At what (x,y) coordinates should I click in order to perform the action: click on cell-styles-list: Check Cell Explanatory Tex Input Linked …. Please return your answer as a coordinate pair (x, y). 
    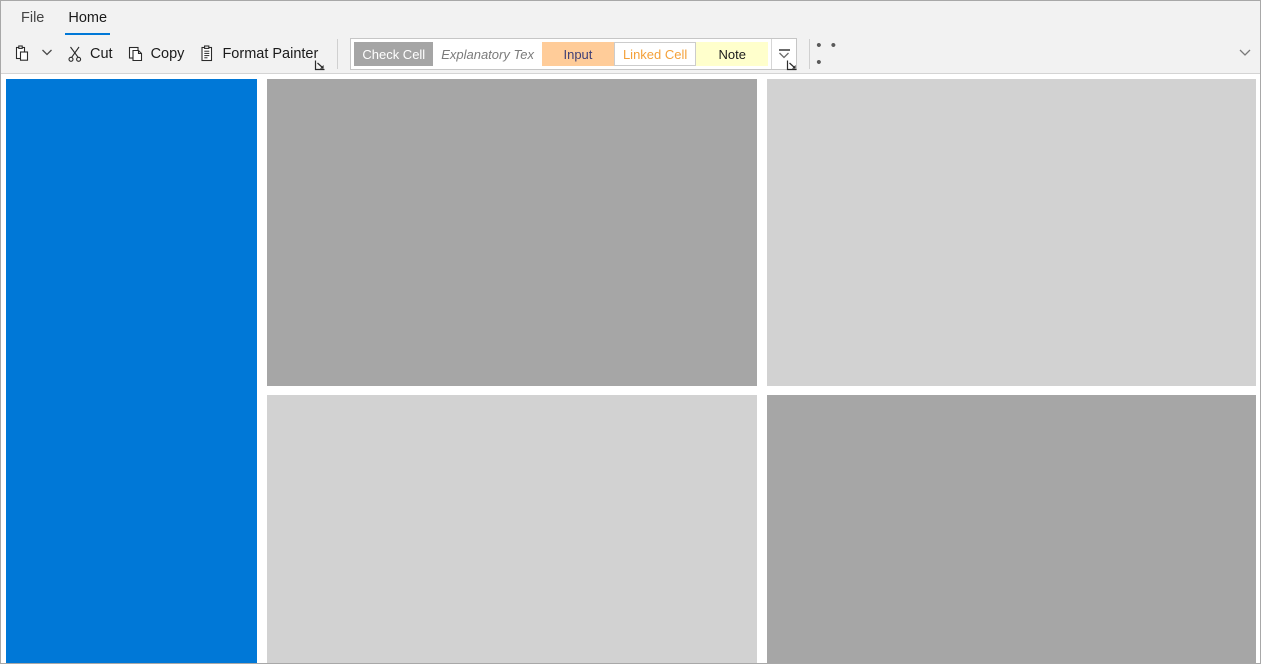
    Looking at the image, I should click on (561, 54).